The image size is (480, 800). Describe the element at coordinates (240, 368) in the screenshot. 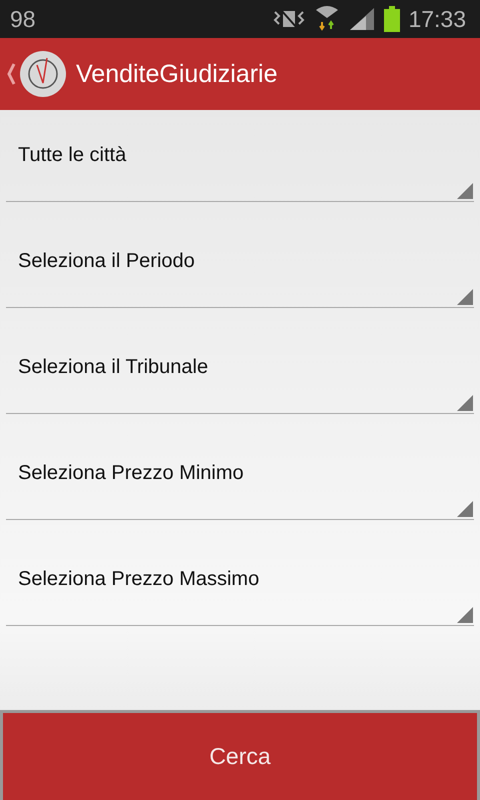

I see `dropdown: Seleziona il Tribunale` at that location.